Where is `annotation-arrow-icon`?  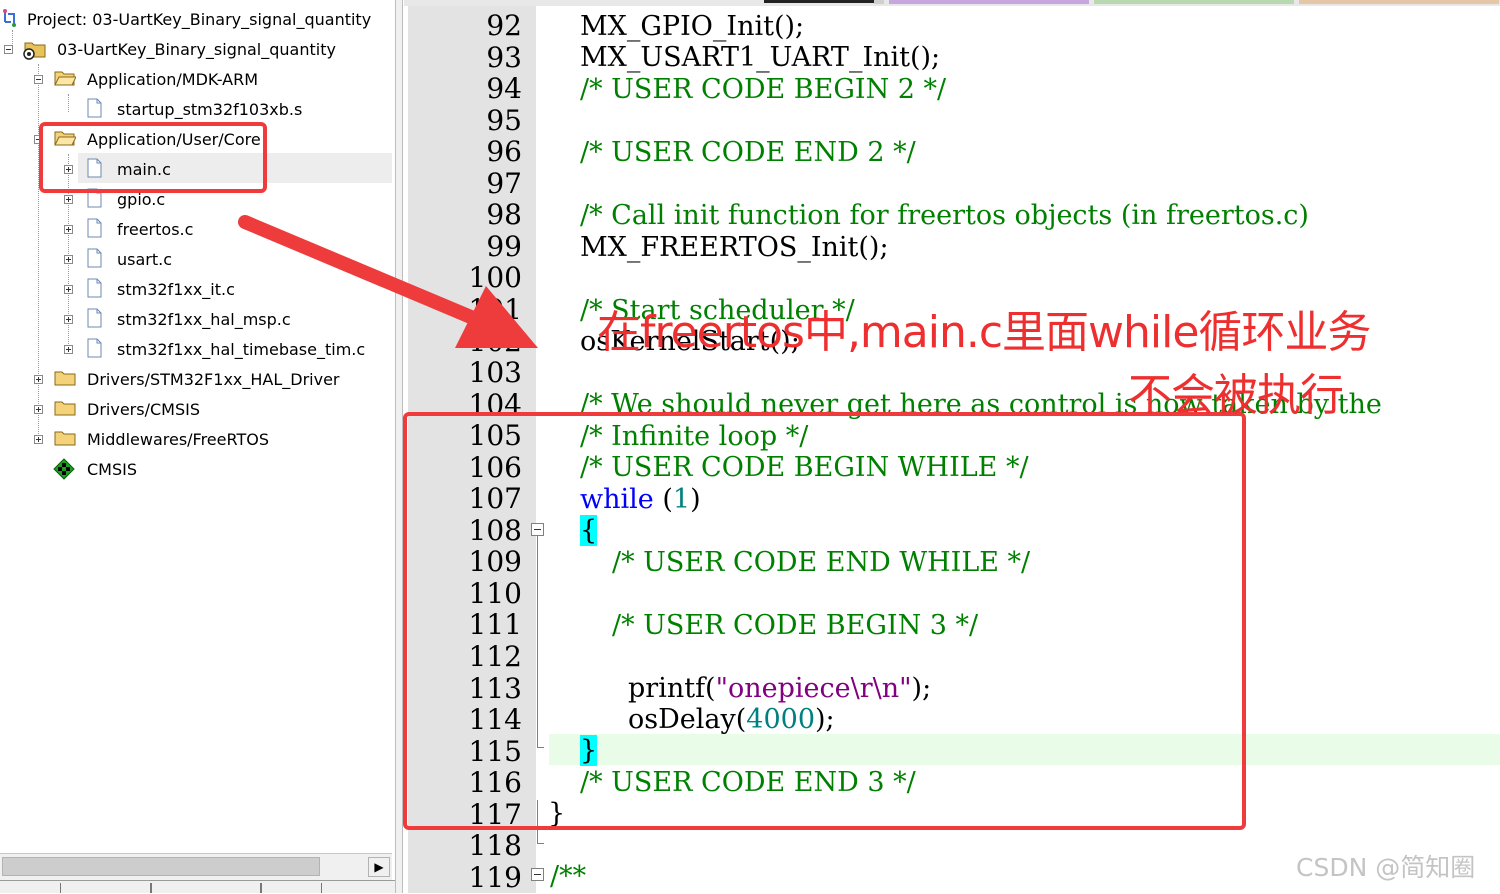 annotation-arrow-icon is located at coordinates (388, 281).